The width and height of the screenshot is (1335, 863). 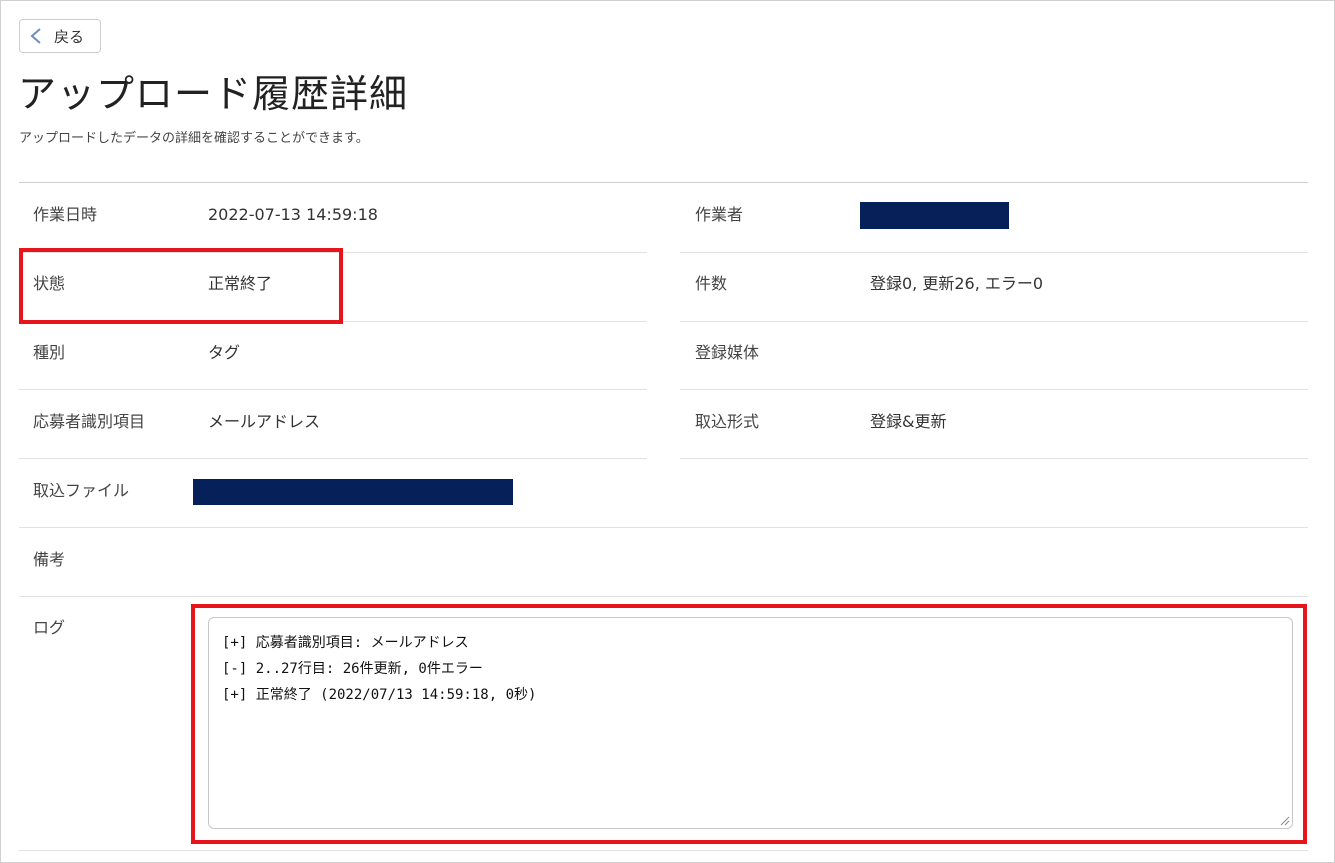 I want to click on applicant-id-item-label: 応募者識別項目, so click(x=89, y=421).